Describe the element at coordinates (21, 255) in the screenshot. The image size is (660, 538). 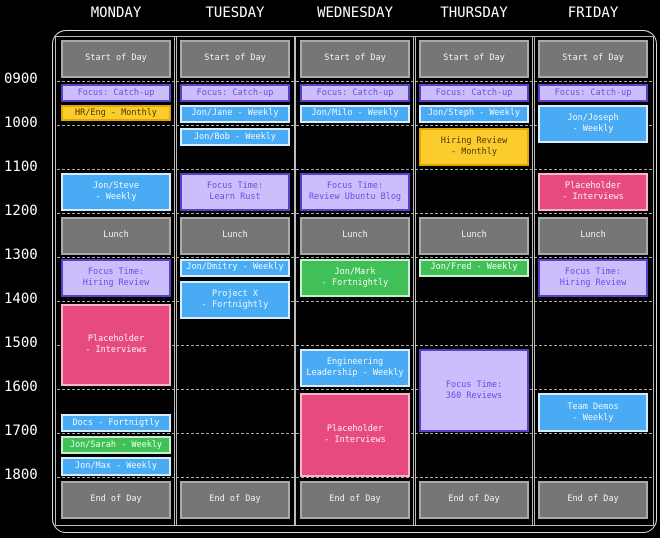
I see `hour-label: 1300` at that location.